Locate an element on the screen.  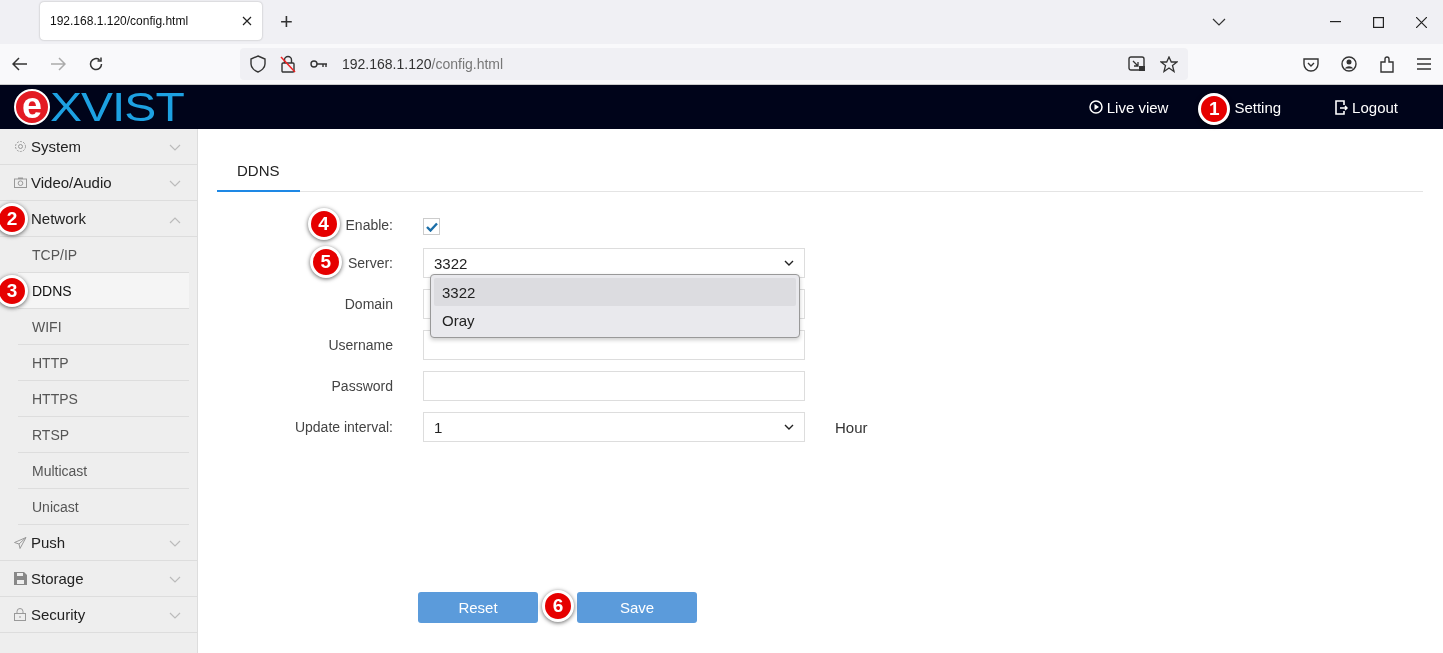
logout-icon is located at coordinates (1342, 107).